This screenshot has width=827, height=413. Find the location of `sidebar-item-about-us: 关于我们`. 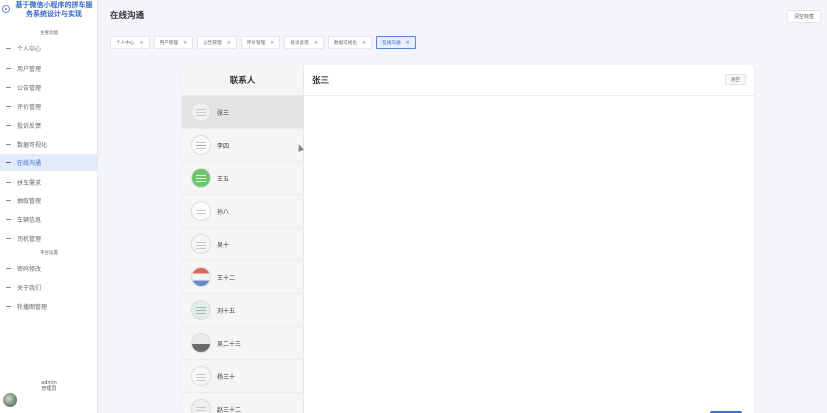

sidebar-item-about-us: 关于我们 is located at coordinates (49, 287).